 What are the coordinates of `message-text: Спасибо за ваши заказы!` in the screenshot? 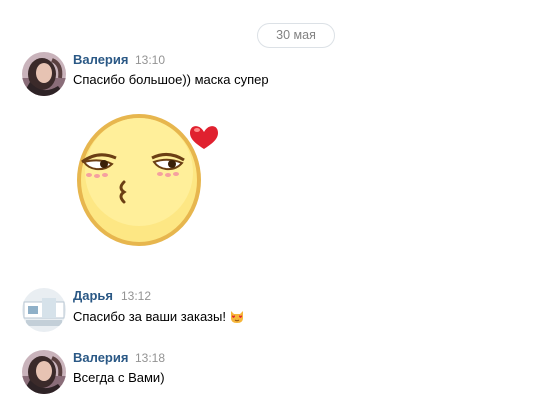 It's located at (159, 316).